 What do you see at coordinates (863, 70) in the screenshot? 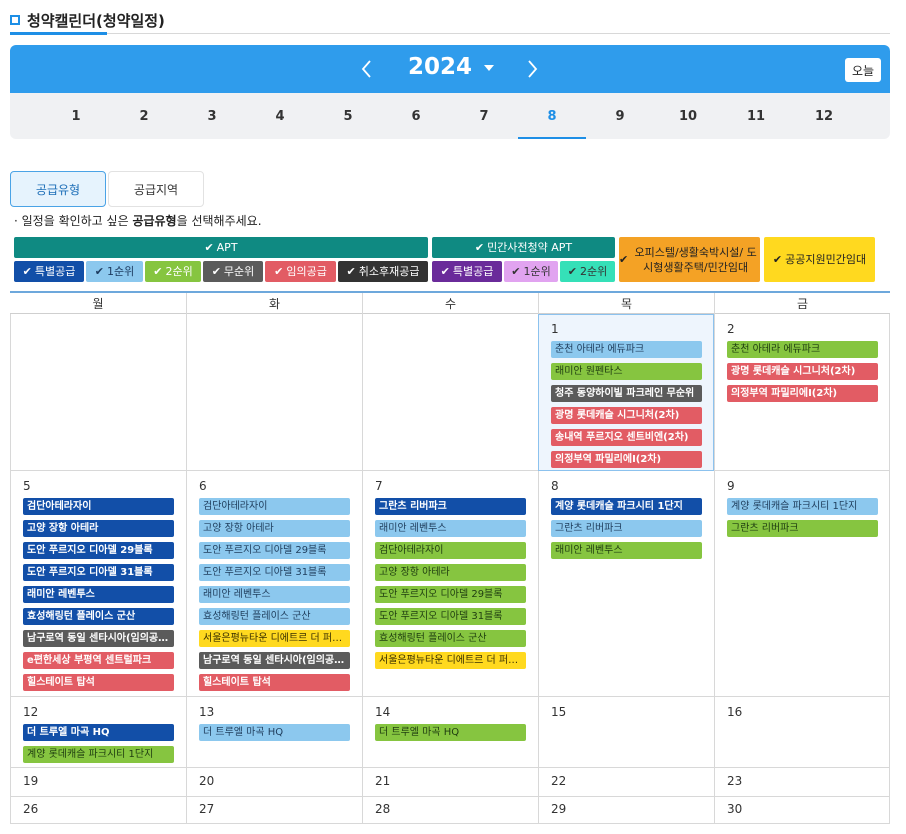
I see `today-button: 오늘` at bounding box center [863, 70].